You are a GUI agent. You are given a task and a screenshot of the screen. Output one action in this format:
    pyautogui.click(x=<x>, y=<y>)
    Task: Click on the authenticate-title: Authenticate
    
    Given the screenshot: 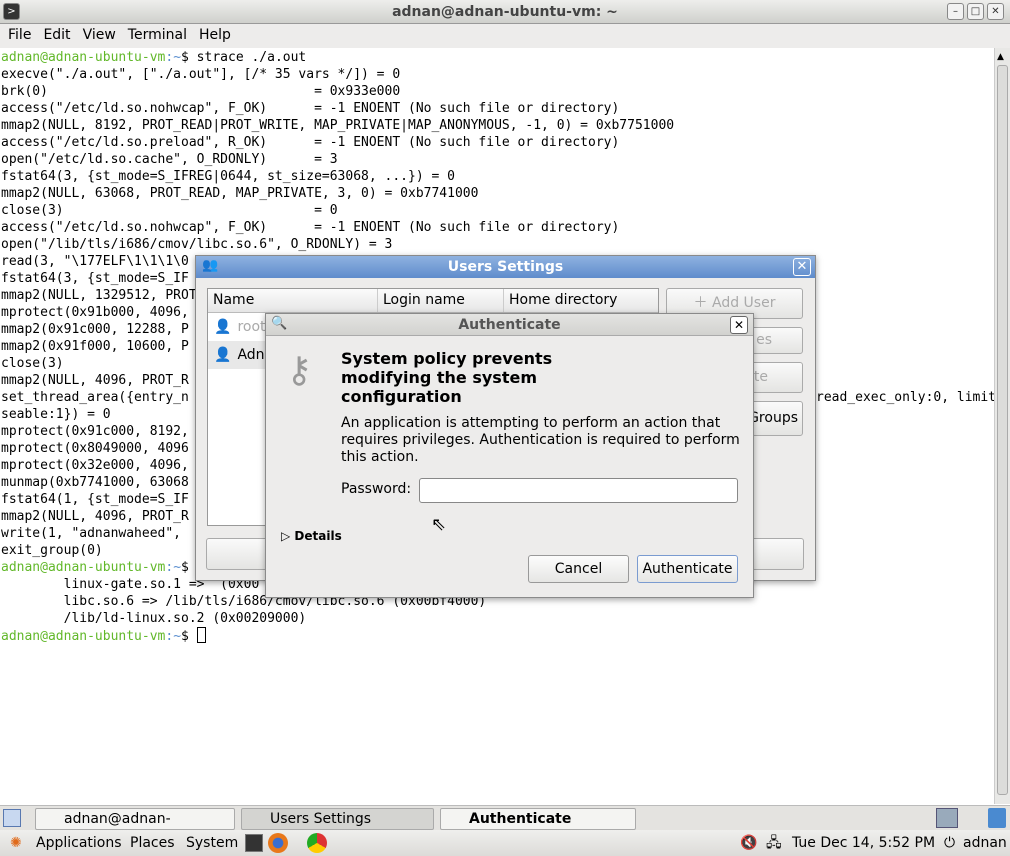 What is the action you would take?
    pyautogui.click(x=509, y=325)
    